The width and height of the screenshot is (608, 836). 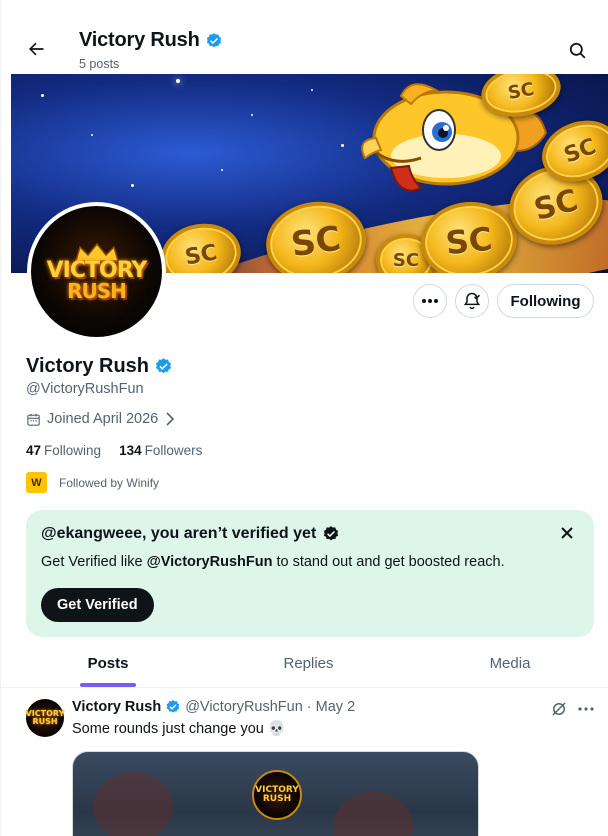 I want to click on verify-body-prefix: Get Verified like, so click(x=94, y=562).